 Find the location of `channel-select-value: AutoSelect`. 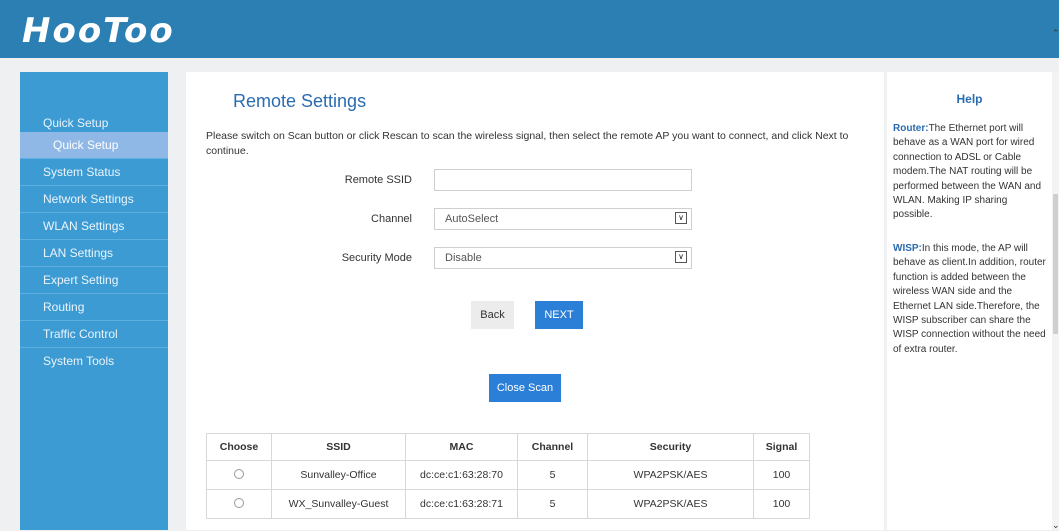

channel-select-value: AutoSelect is located at coordinates (472, 219).